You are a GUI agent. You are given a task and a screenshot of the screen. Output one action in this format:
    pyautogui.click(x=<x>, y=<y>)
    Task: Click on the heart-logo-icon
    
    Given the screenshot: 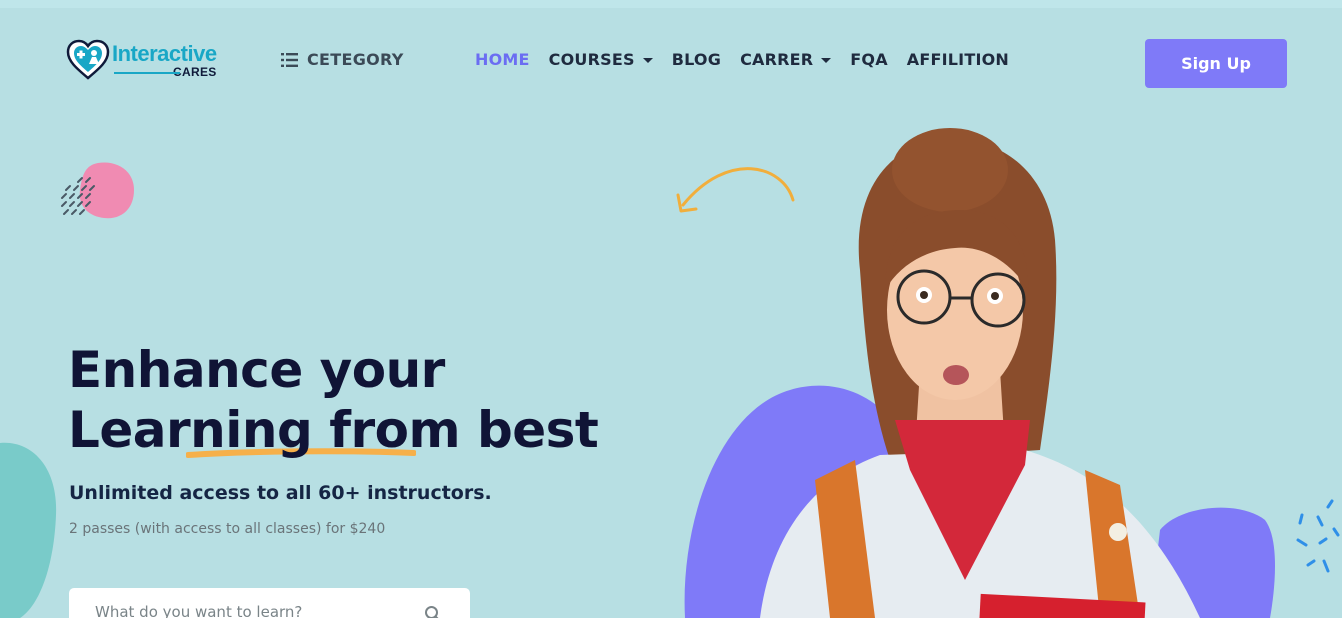 What is the action you would take?
    pyautogui.click(x=88, y=59)
    